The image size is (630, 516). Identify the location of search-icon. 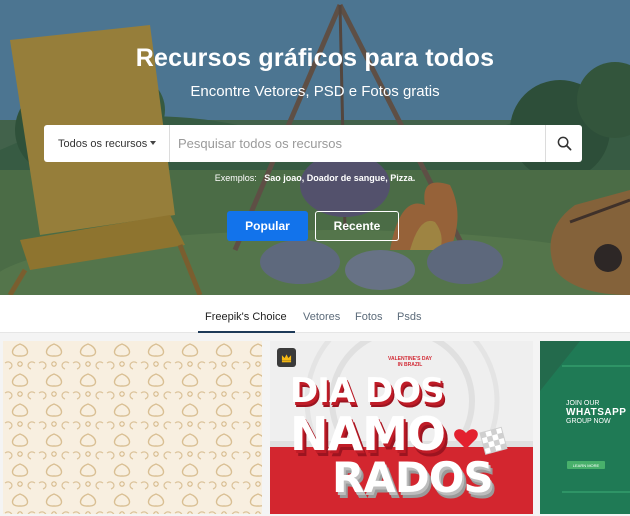
(564, 143).